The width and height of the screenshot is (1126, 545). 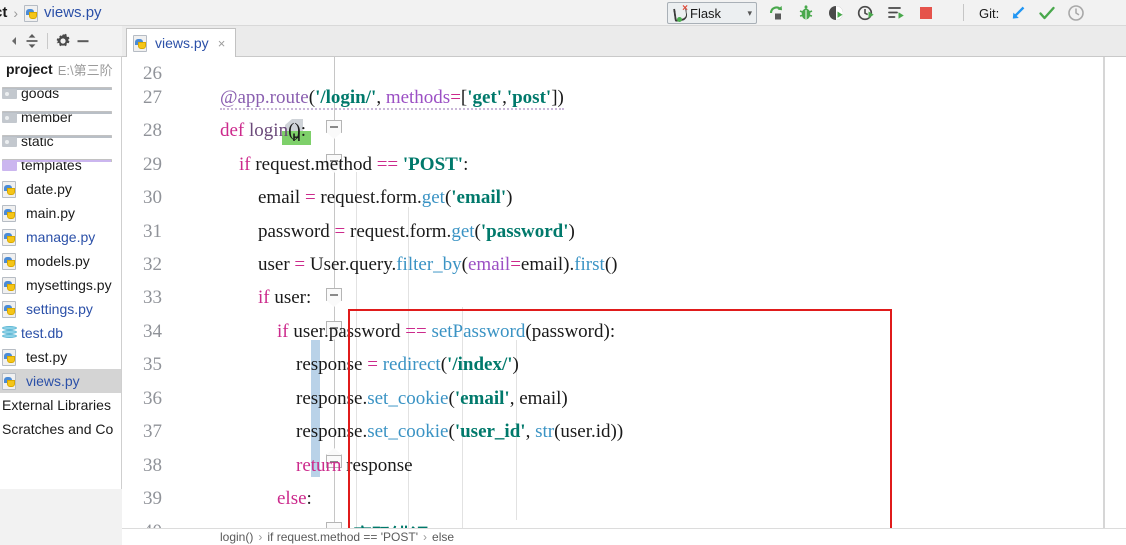 I want to click on folder-purple-icon, so click(x=57, y=165).